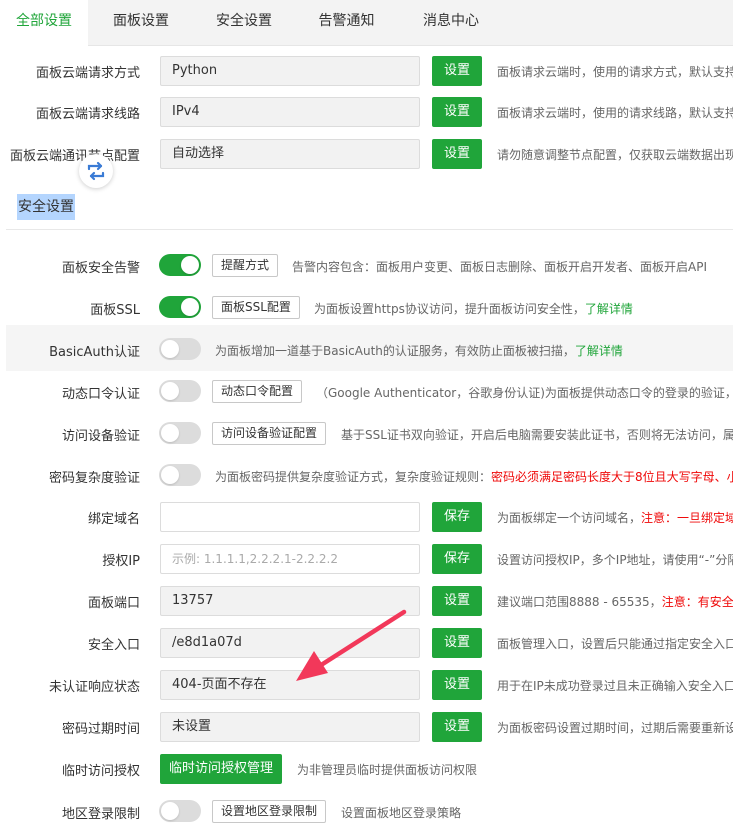 This screenshot has width=733, height=836. I want to click on panel-ssl-desc-text: 为面板设置https协议访问，提升面板访问安全性，, so click(449, 309).